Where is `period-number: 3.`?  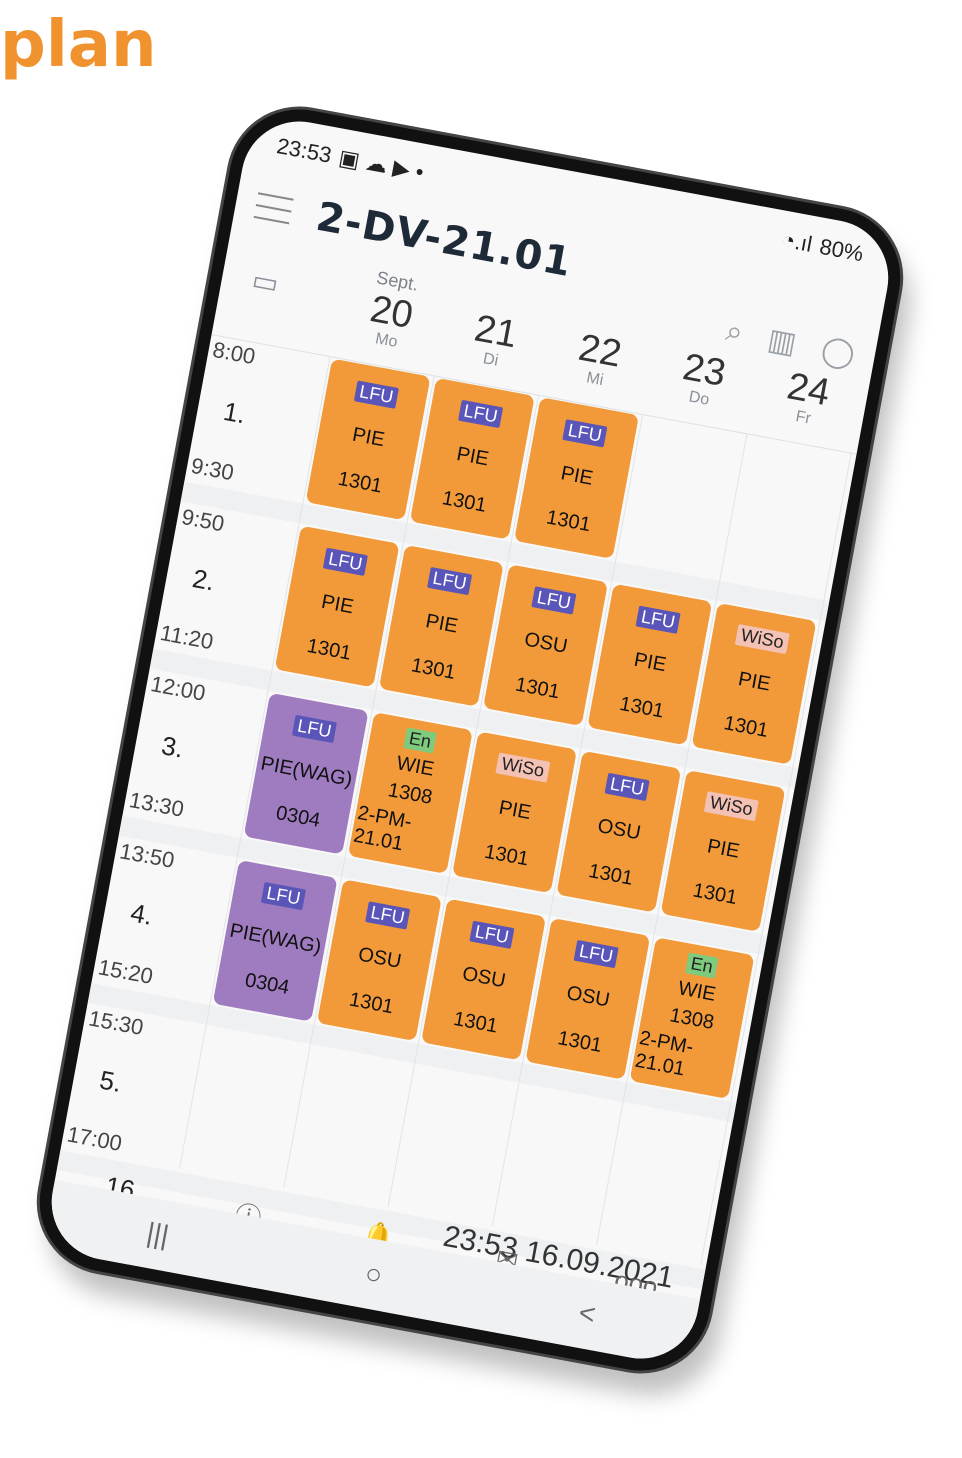
period-number: 3. is located at coordinates (172, 747).